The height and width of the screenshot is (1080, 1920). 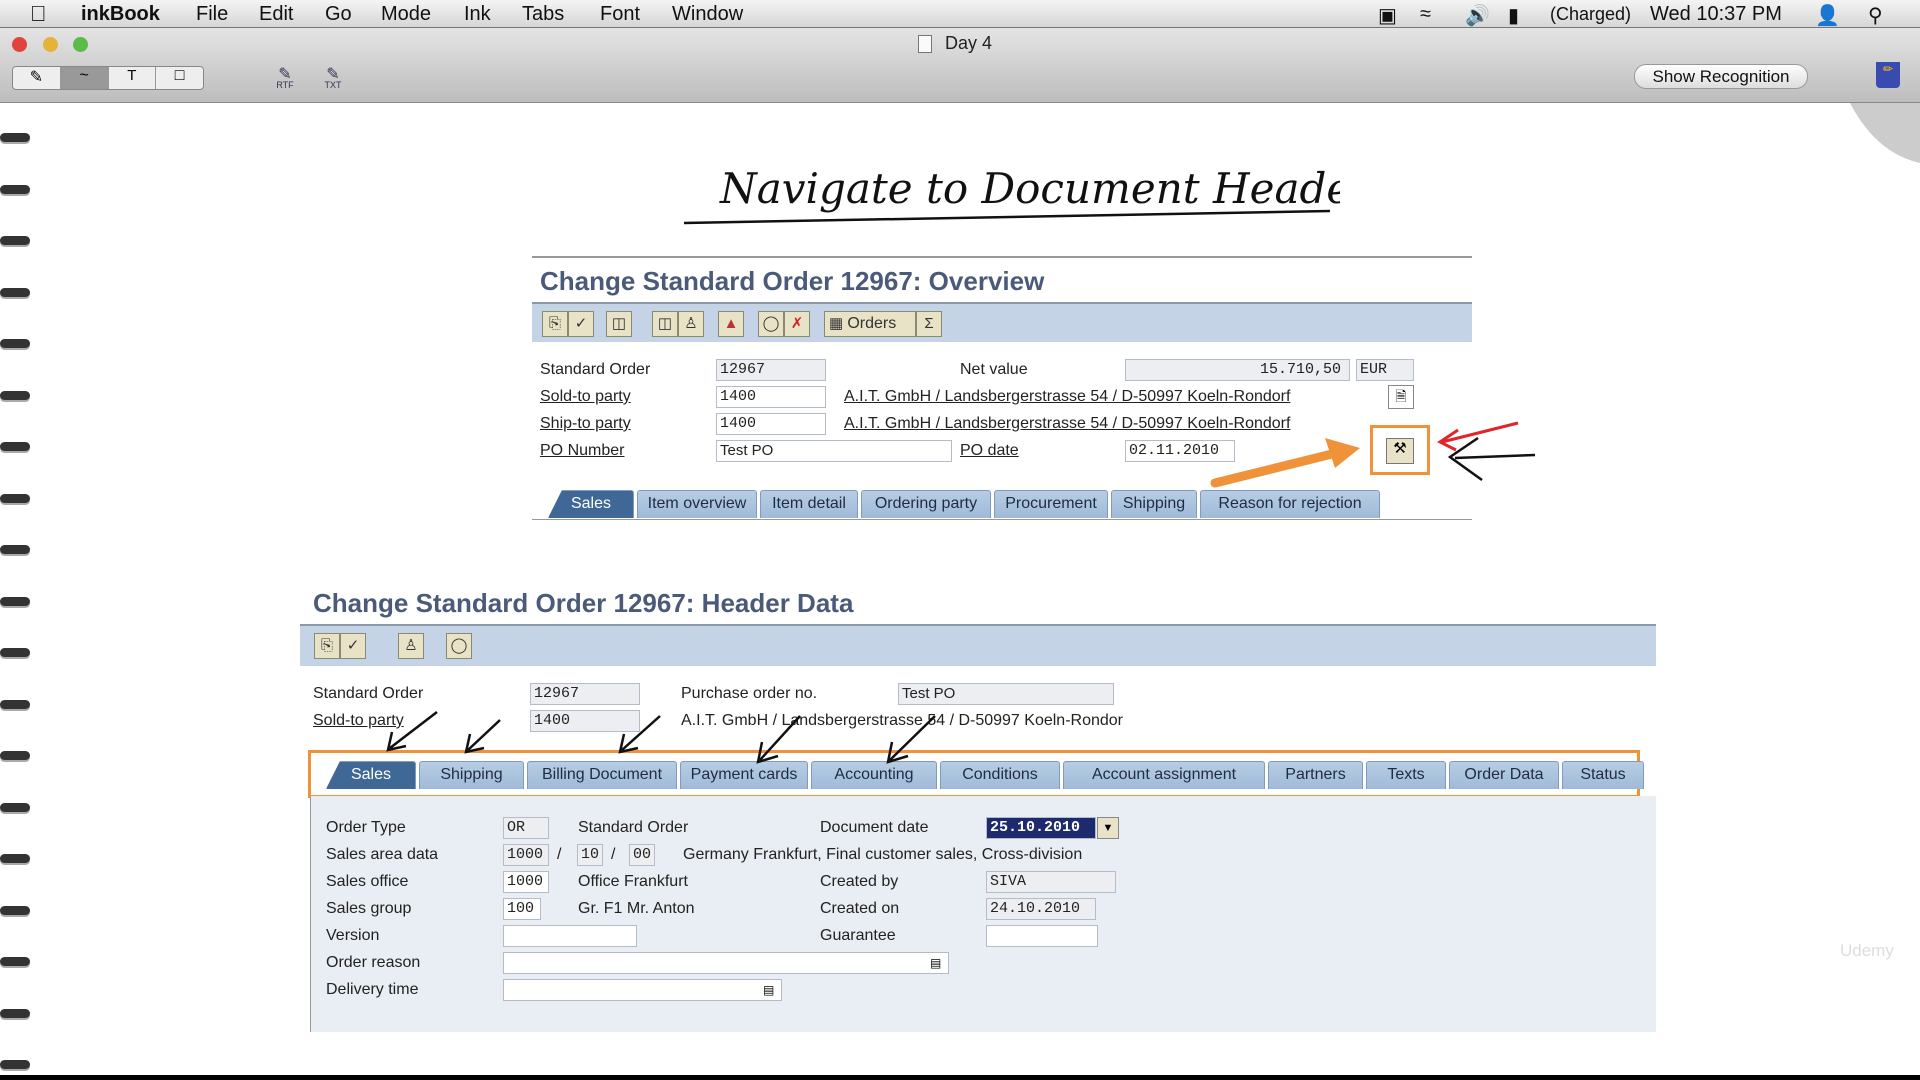 What do you see at coordinates (1491, 459) in the screenshot?
I see `black-arrow` at bounding box center [1491, 459].